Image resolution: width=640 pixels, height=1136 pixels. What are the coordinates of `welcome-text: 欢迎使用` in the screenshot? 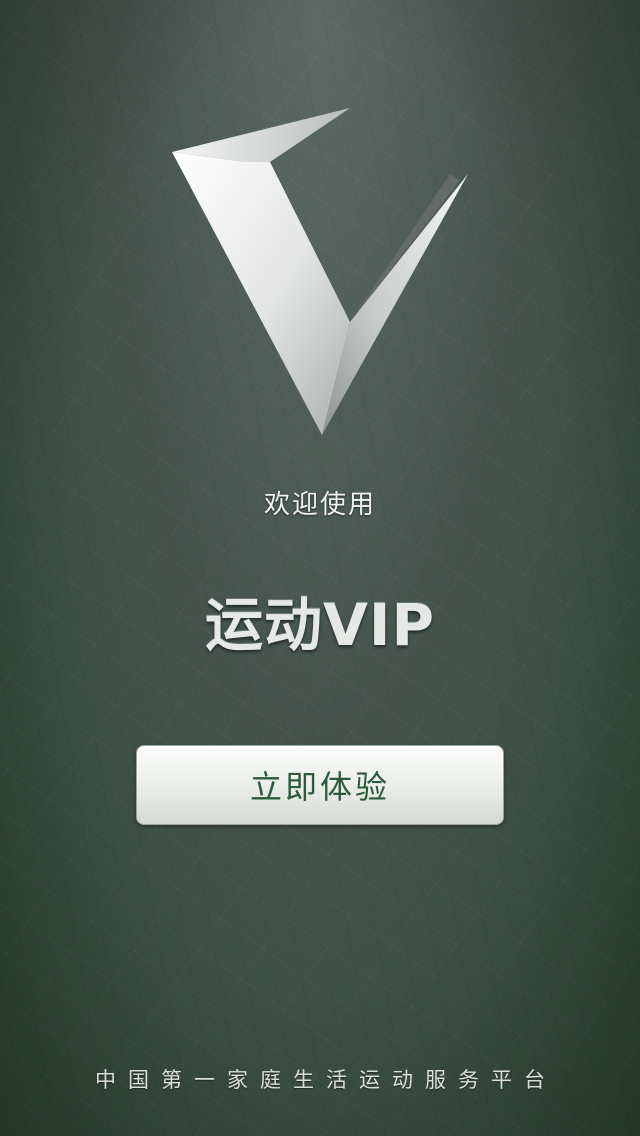 It's located at (319, 505).